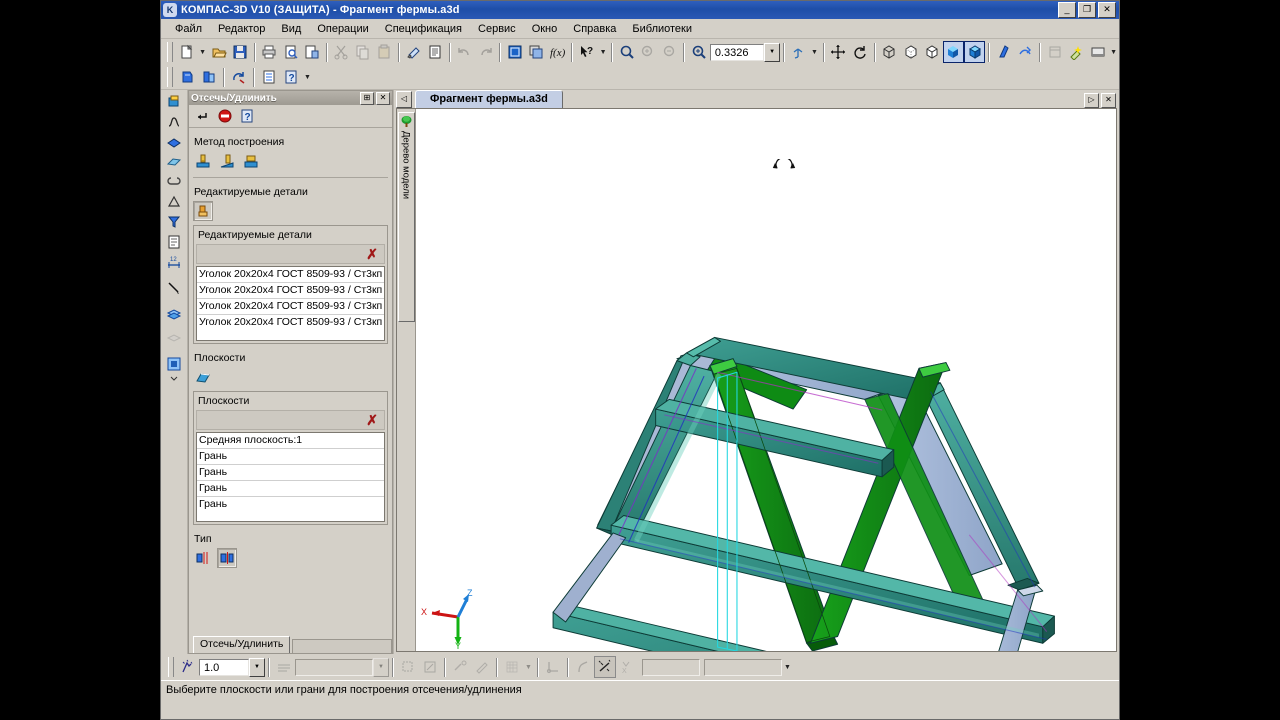 This screenshot has height=720, width=1280. I want to click on planes-clear-row: ✗, so click(290, 420).